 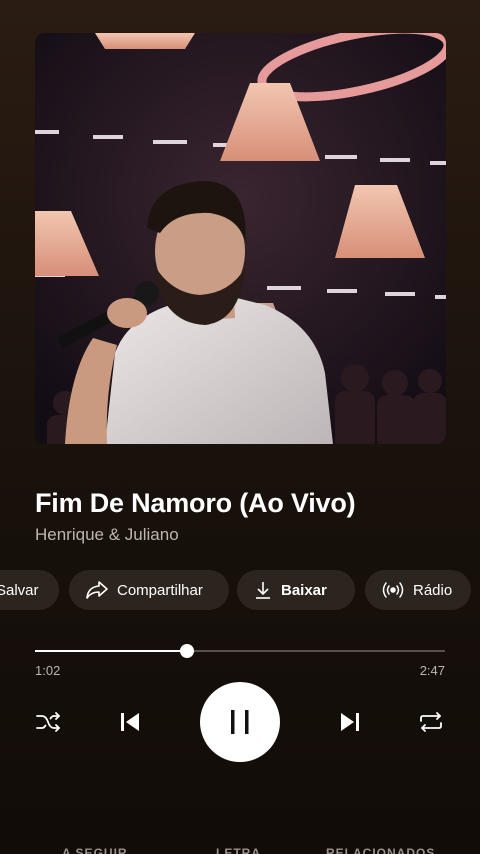 I want to click on total-duration: 2:47, so click(x=432, y=670).